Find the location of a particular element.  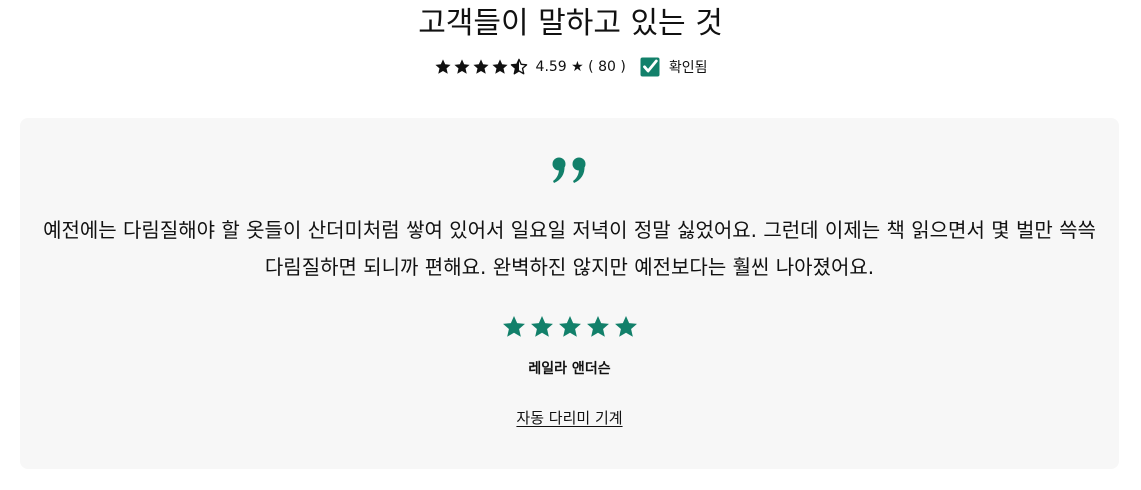

rating-star-glyph: ★ is located at coordinates (577, 67).